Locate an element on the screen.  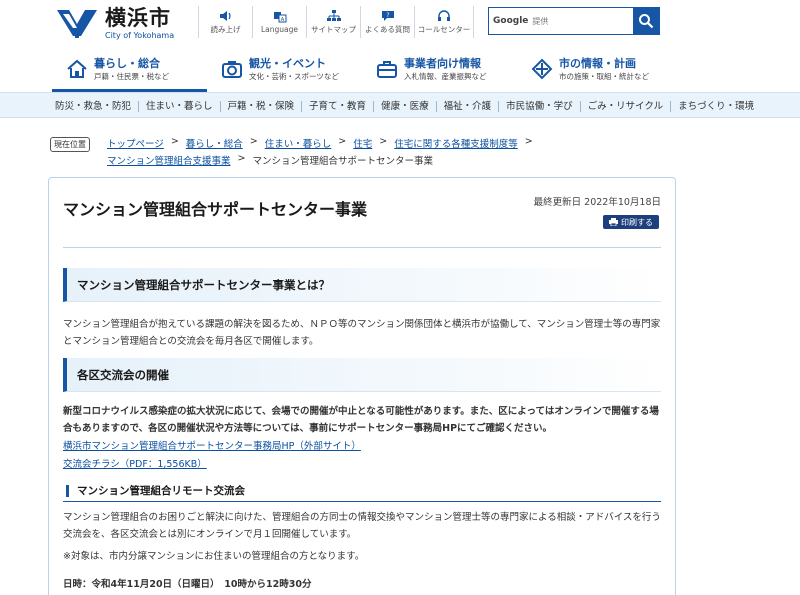
cat-title: 観光・イベント is located at coordinates (287, 63).